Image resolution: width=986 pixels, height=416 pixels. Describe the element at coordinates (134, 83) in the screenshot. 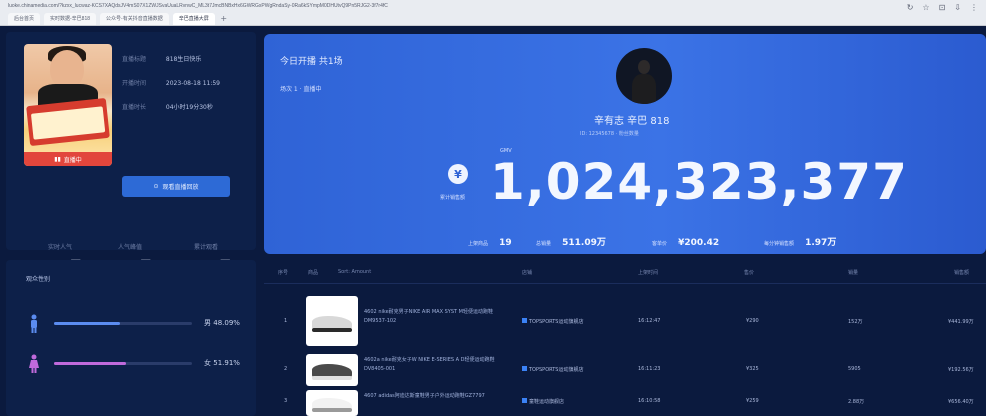

I see `info-start-key: 开播时间` at that location.